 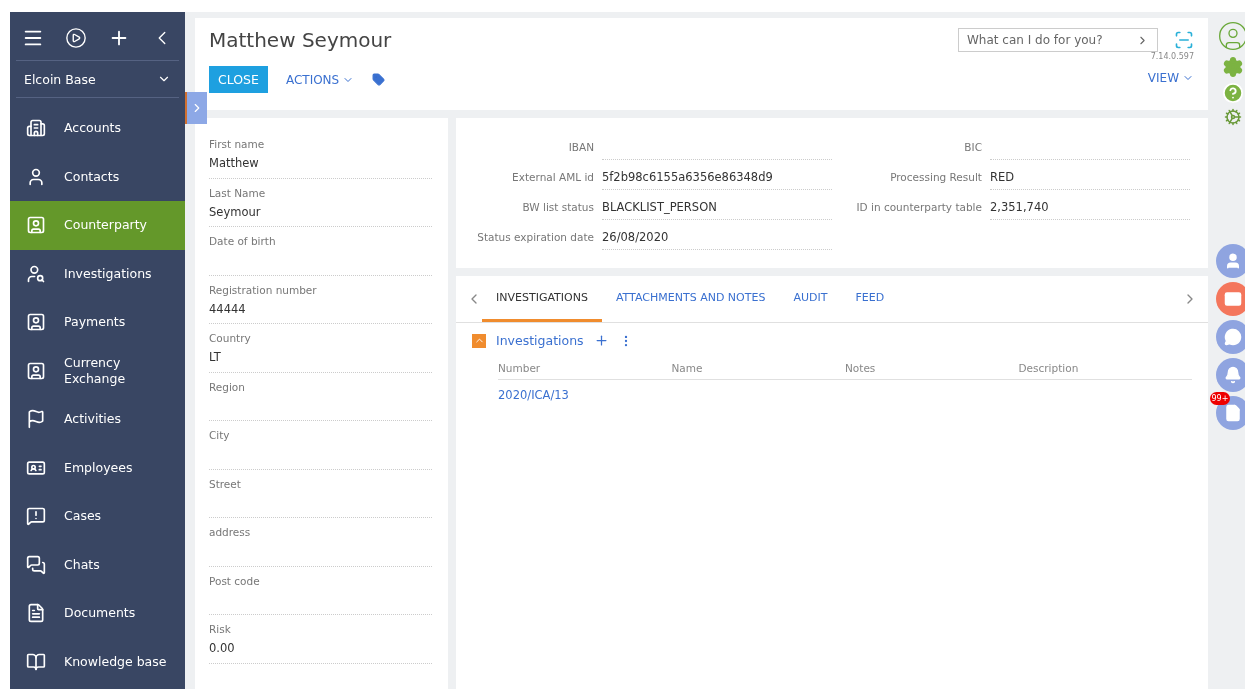 I want to click on building-icon, so click(x=36, y=128).